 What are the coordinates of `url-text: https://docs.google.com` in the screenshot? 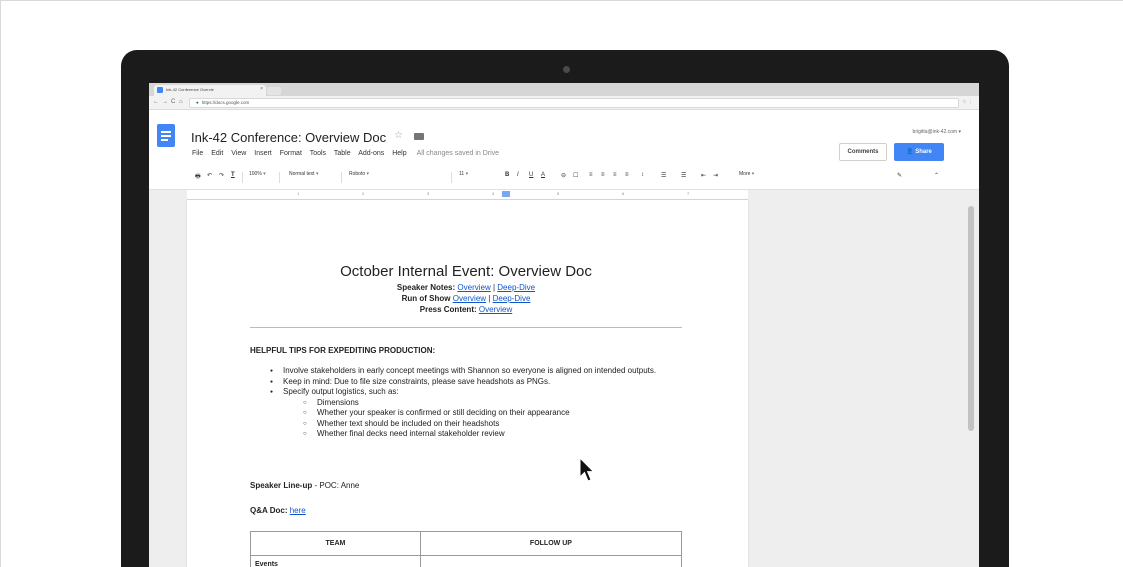 It's located at (225, 102).